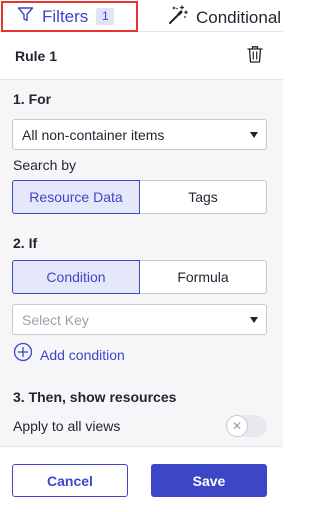 This screenshot has height=512, width=320. What do you see at coordinates (55, 319) in the screenshot?
I see `select-key-placeholder: Select Key` at bounding box center [55, 319].